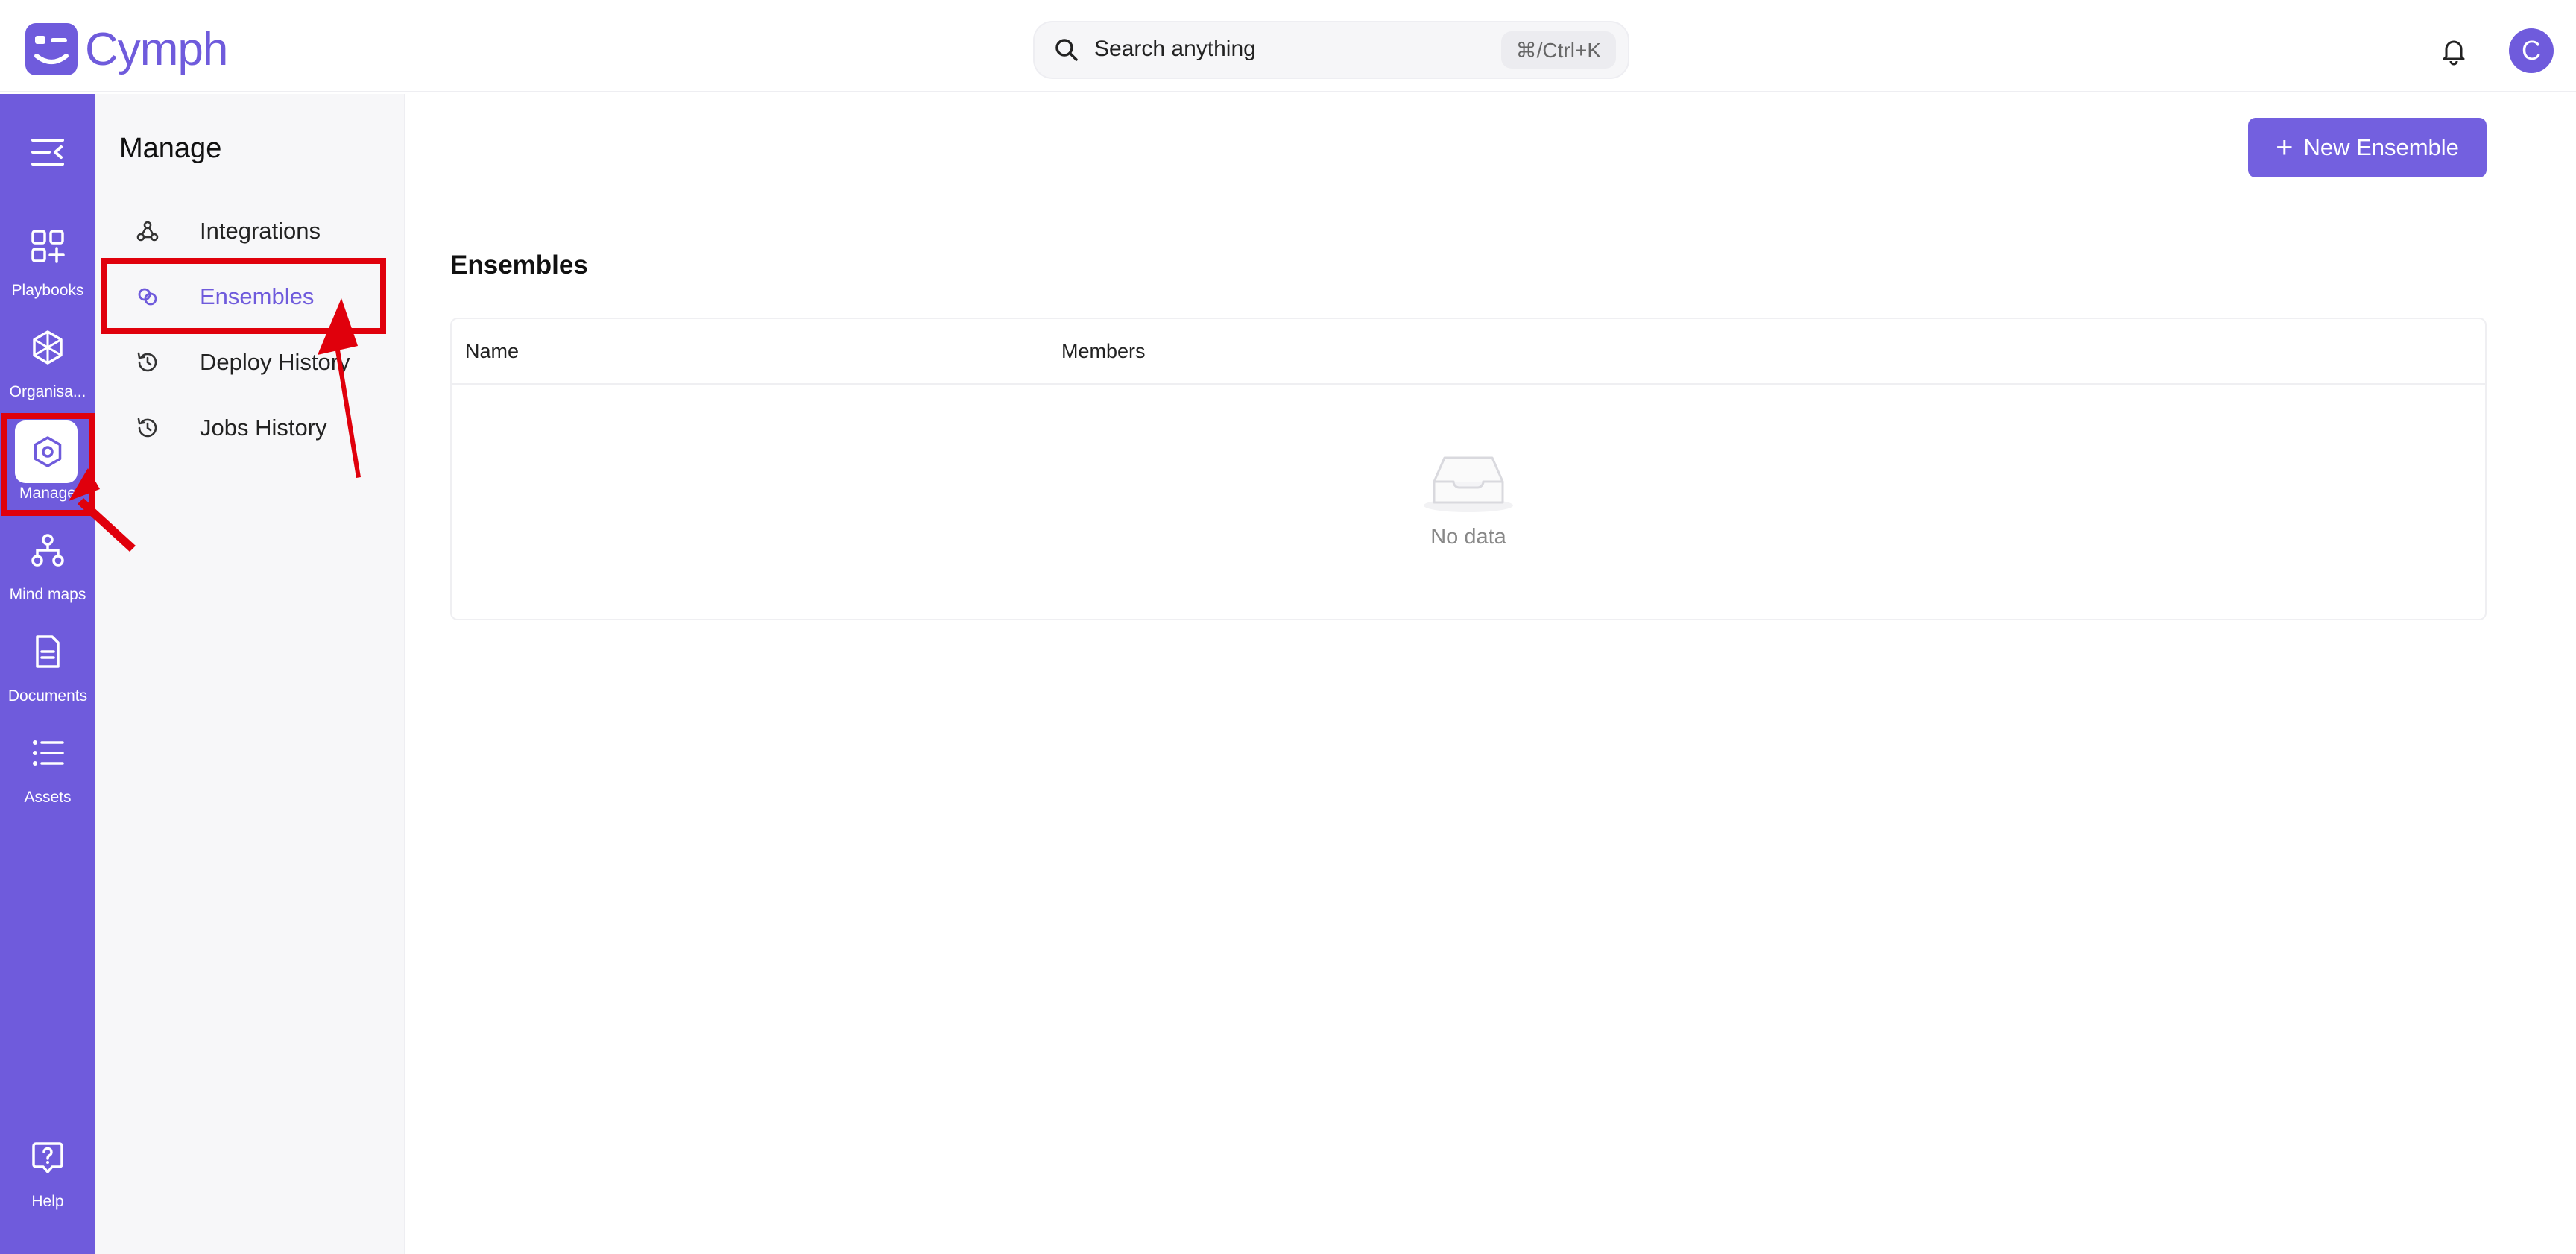 The height and width of the screenshot is (1254, 2576). Describe the element at coordinates (1558, 50) in the screenshot. I see `search-shortcut: ⌘/Ctrl+K` at that location.